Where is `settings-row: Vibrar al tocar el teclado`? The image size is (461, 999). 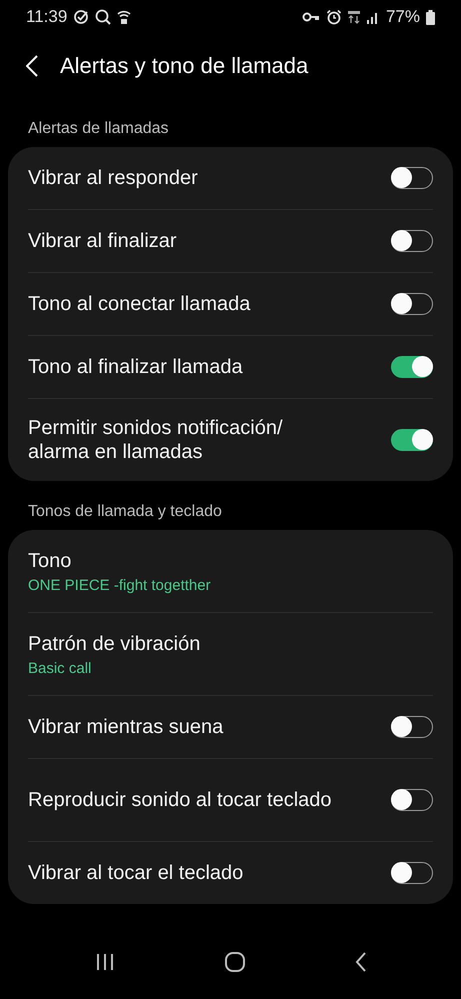 settings-row: Vibrar al tocar el teclado is located at coordinates (230, 872).